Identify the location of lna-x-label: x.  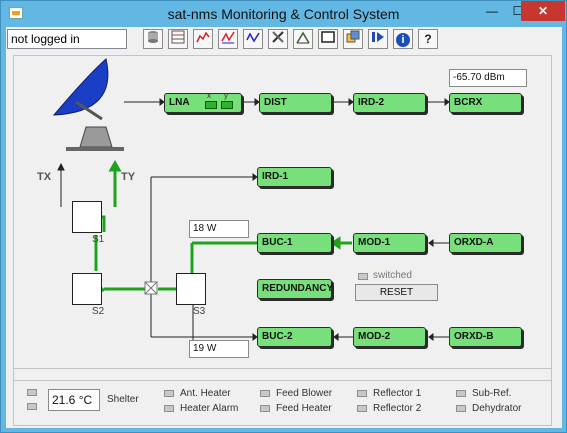
(209, 95).